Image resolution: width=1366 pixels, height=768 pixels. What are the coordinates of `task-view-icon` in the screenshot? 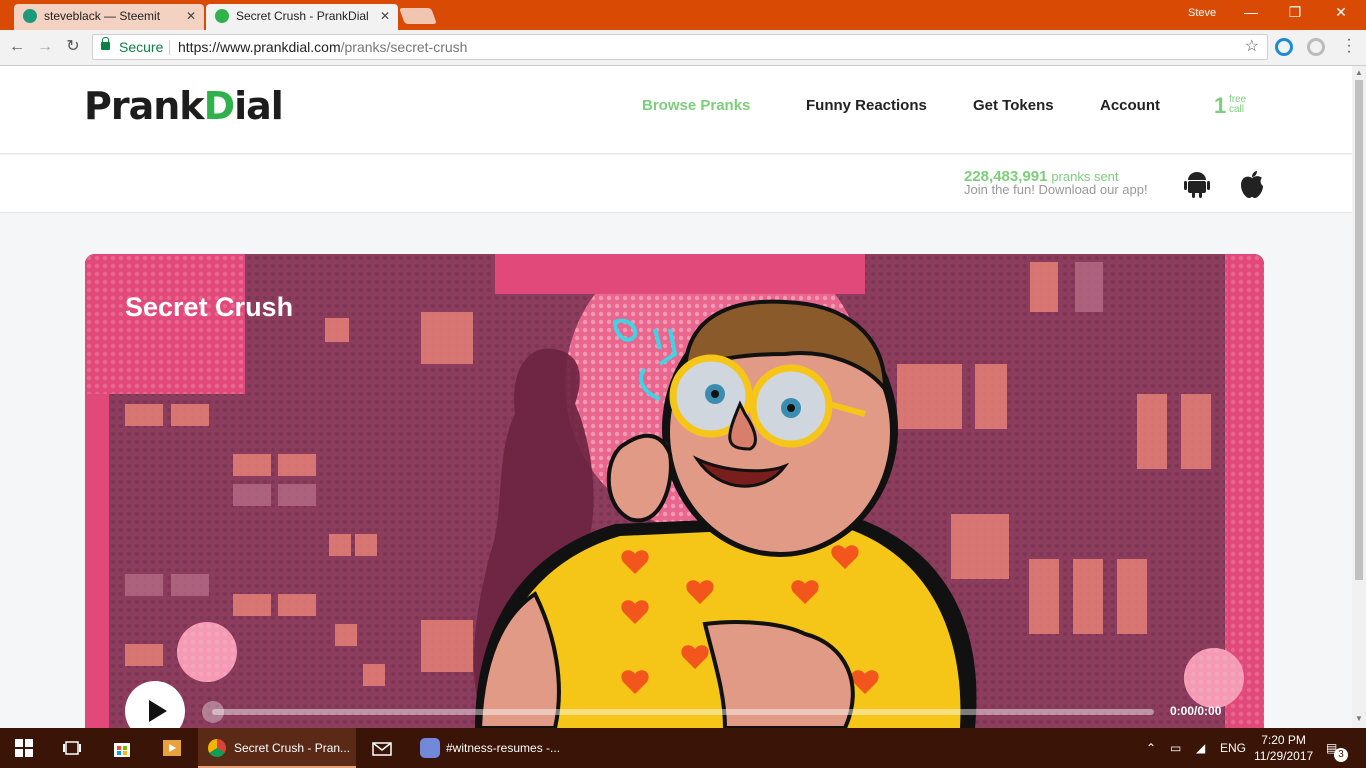 It's located at (72, 748).